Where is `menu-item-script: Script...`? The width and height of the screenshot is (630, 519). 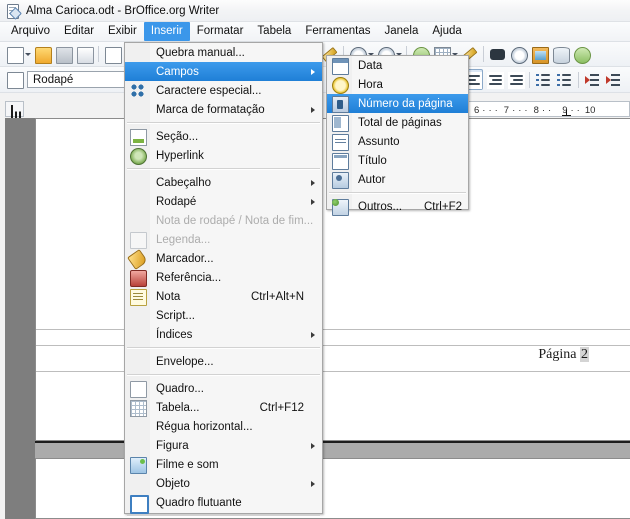 menu-item-script: Script... is located at coordinates (223, 315).